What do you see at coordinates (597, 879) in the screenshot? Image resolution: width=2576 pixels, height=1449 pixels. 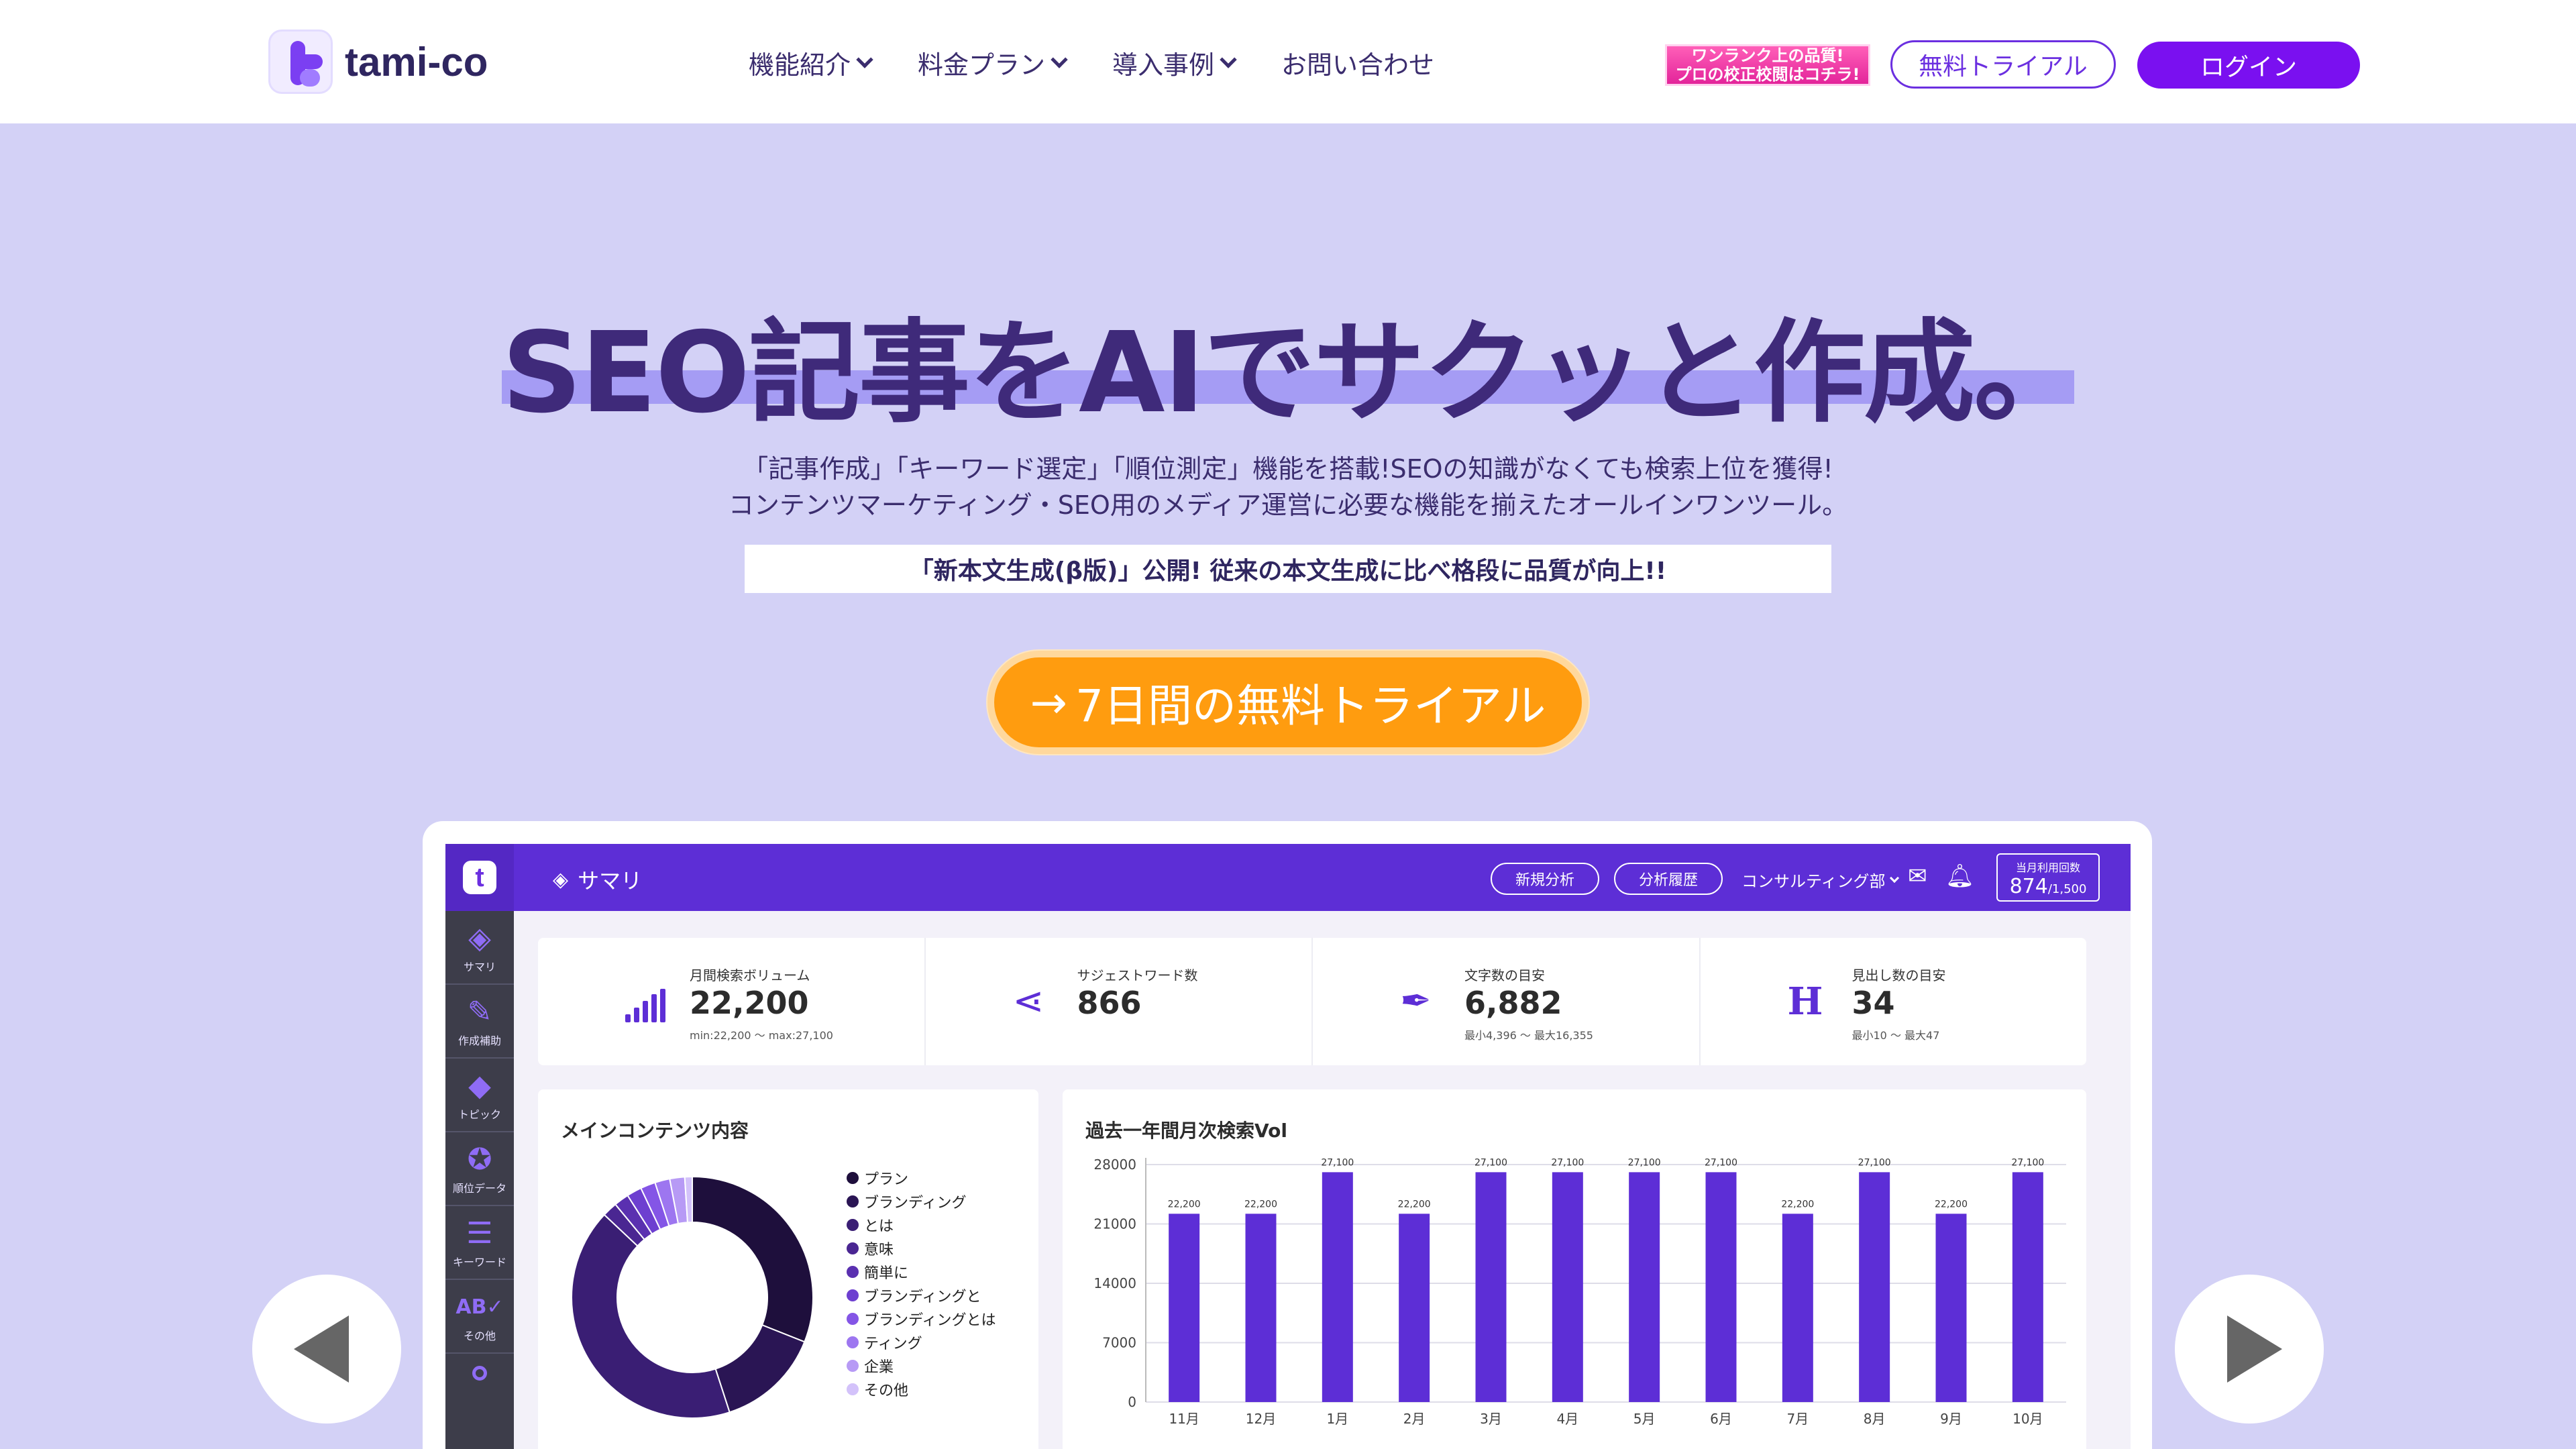 I see `app-page-title: ◈ サマリ` at bounding box center [597, 879].